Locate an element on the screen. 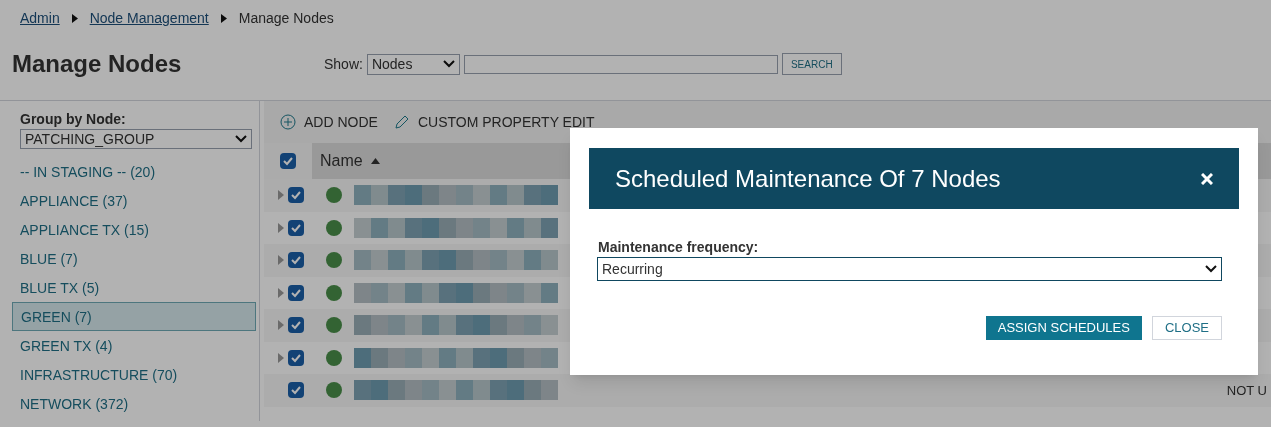 The image size is (1271, 427). plus-circle-icon is located at coordinates (288, 122).